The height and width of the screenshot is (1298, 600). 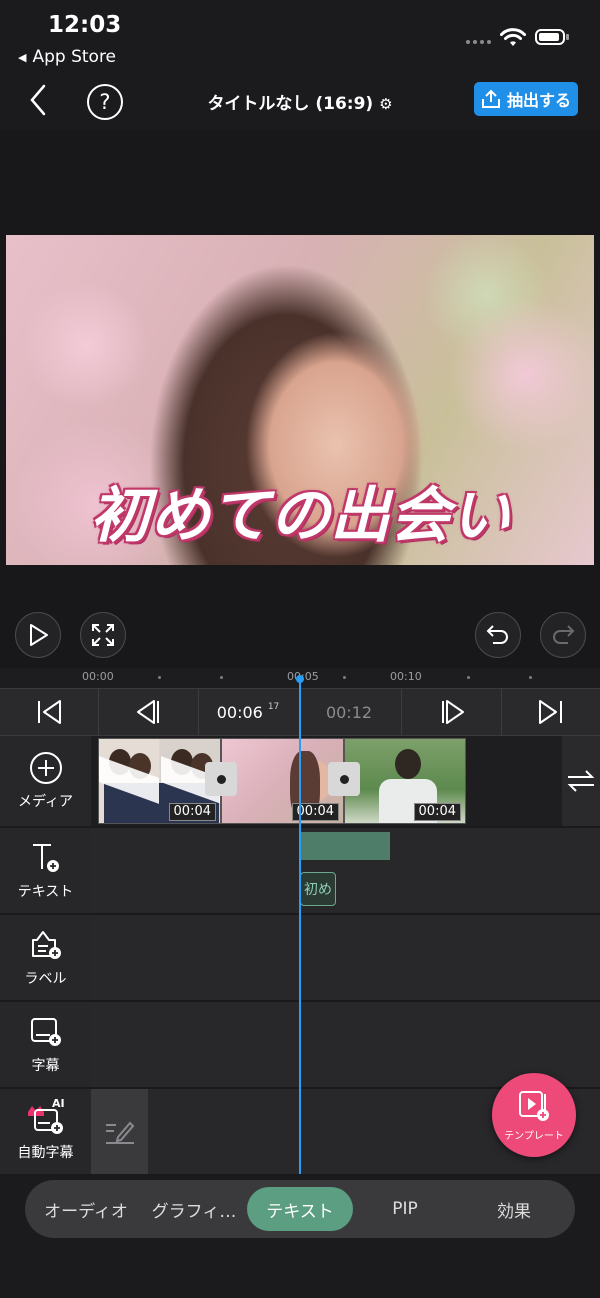 I want to click on expand-icon, so click(x=103, y=635).